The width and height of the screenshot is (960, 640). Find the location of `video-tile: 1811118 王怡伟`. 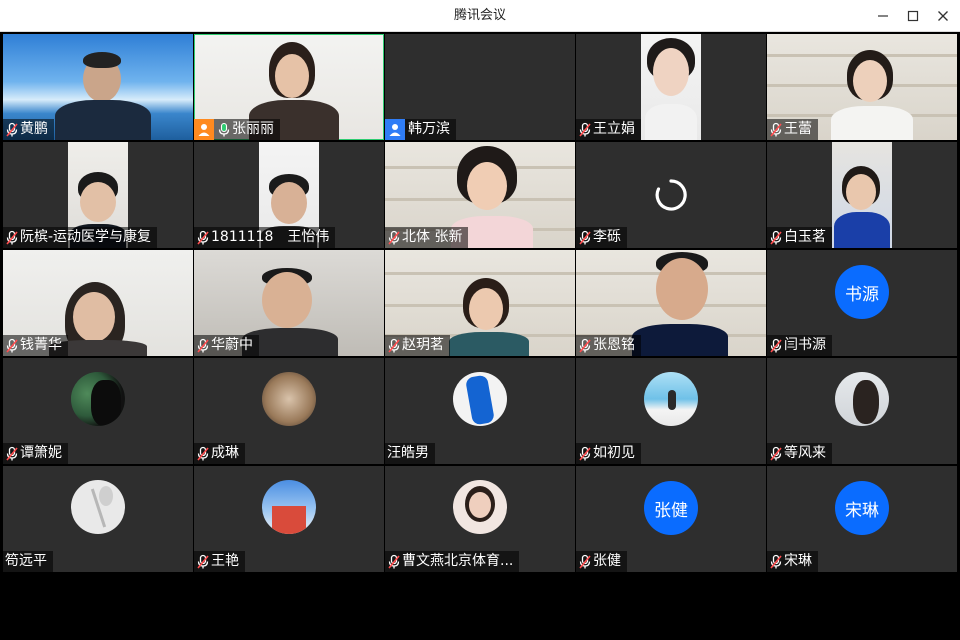

video-tile: 1811118 王怡伟 is located at coordinates (289, 195).